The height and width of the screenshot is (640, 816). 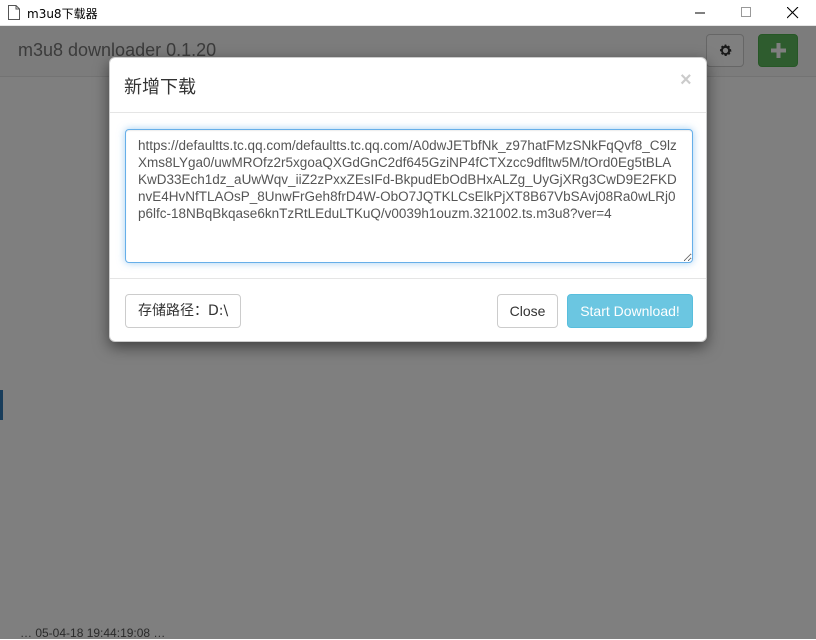 I want to click on close-button: Close, so click(x=527, y=311).